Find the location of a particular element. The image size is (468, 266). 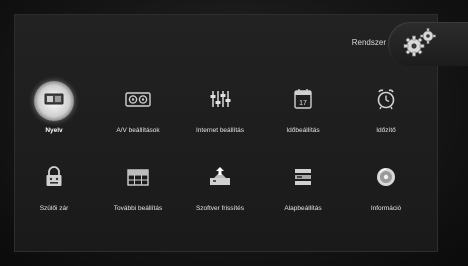

menu-item-information: Információ is located at coordinates (386, 190).